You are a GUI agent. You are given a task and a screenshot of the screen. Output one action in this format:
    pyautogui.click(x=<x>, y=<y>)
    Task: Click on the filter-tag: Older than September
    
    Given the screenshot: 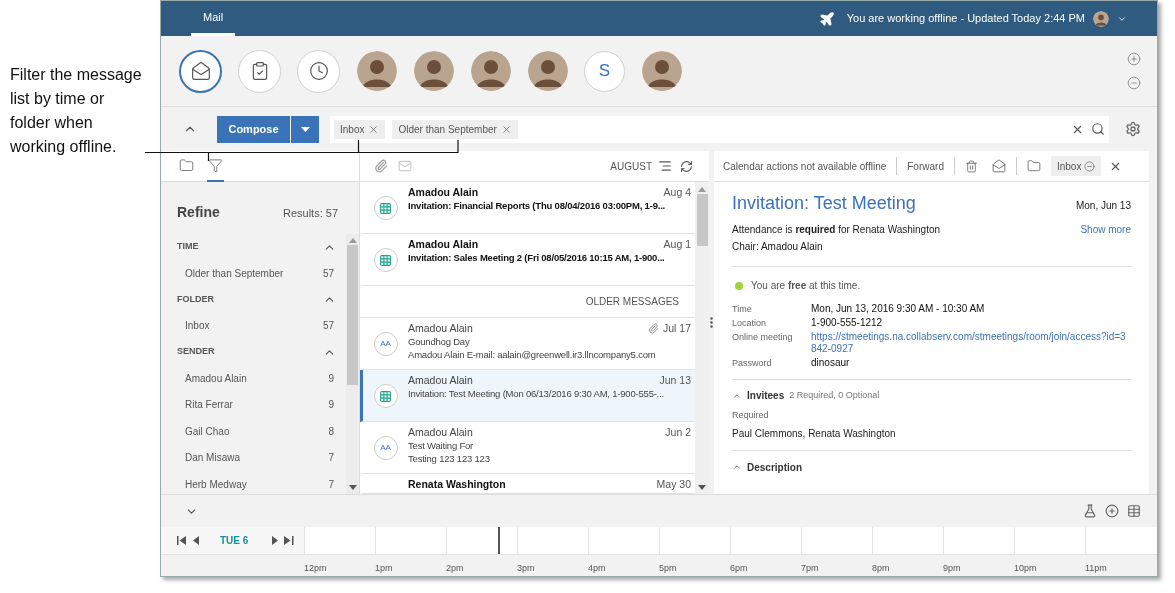 What is the action you would take?
    pyautogui.click(x=455, y=129)
    